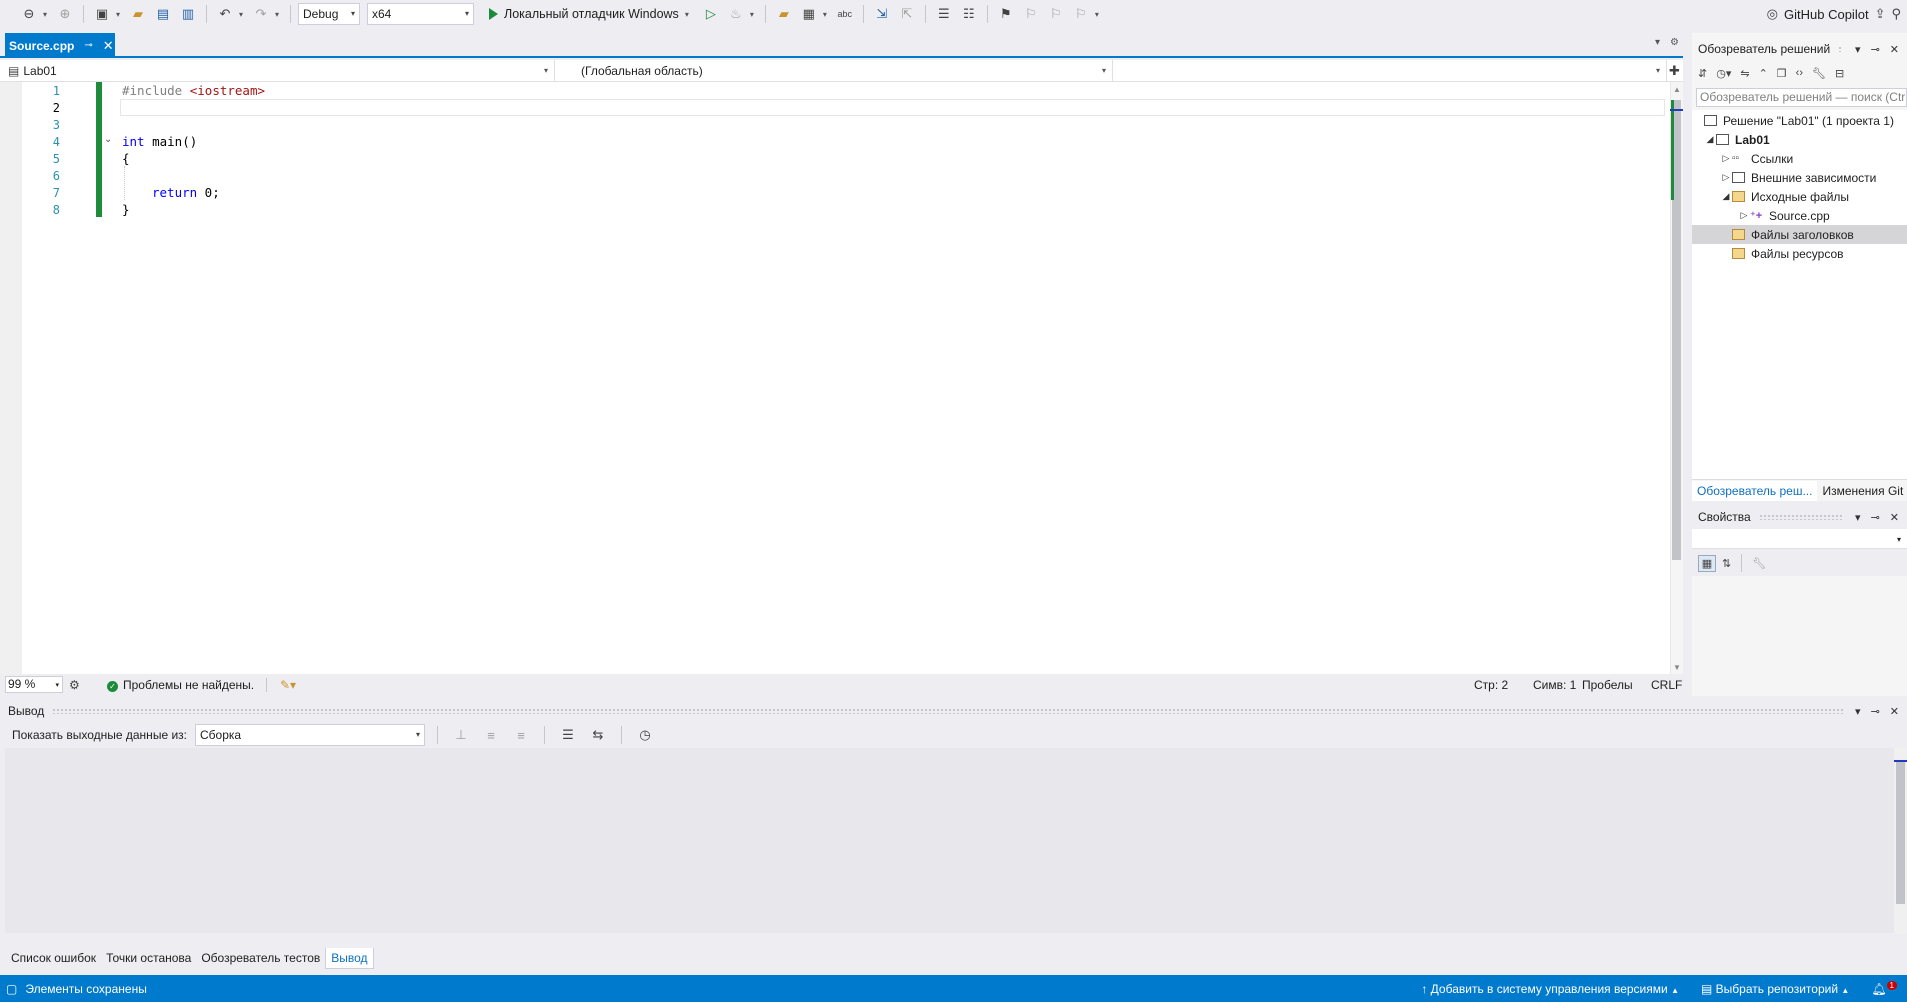 This screenshot has width=1907, height=1002. I want to click on view-code-icon: ‹›, so click(1799, 73).